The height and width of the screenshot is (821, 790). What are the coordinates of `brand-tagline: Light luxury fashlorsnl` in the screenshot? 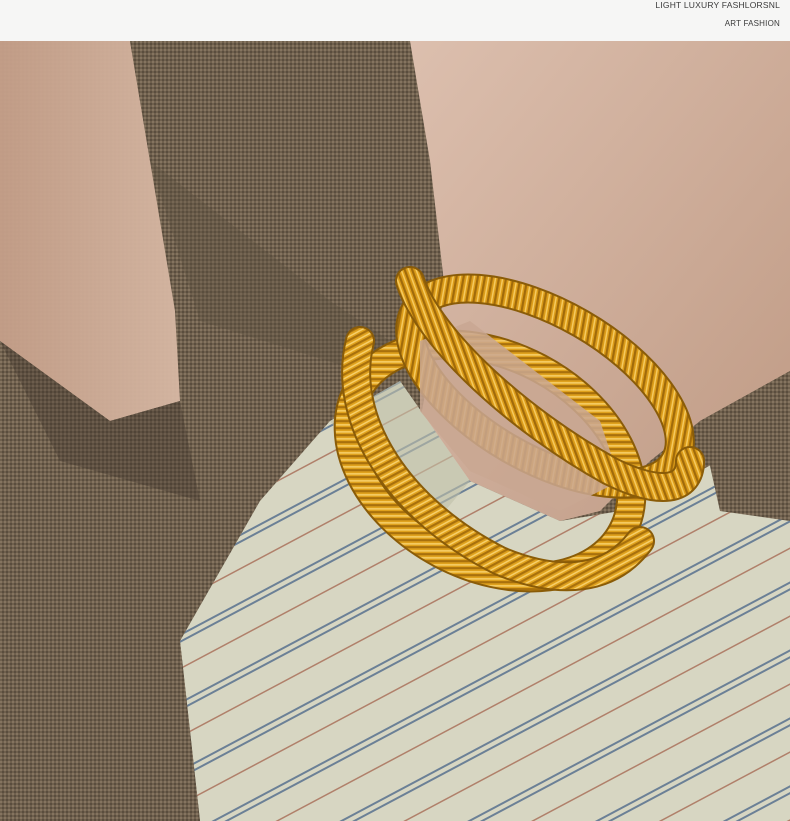 It's located at (717, 5).